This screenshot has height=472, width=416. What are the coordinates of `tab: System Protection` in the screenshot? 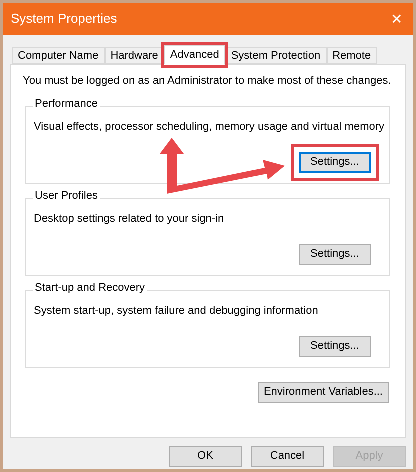 It's located at (276, 55).